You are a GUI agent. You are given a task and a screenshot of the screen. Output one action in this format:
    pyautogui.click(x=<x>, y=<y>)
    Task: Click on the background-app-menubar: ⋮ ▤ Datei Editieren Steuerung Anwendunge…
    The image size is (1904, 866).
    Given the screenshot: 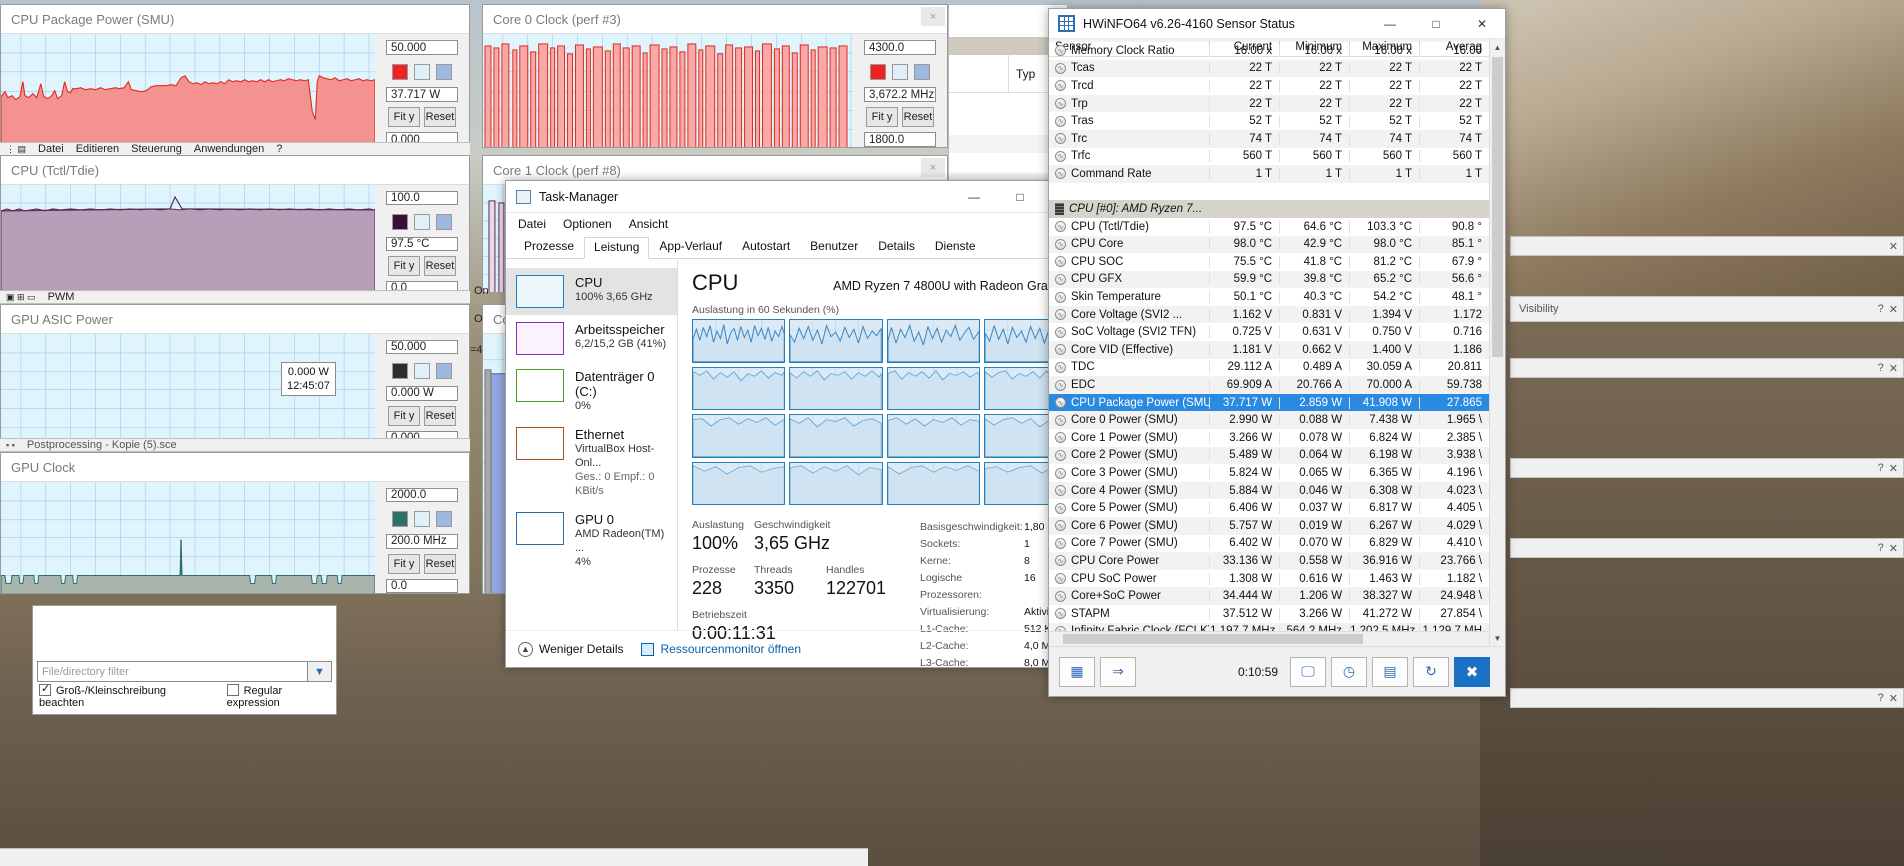 What is the action you would take?
    pyautogui.click(x=235, y=149)
    